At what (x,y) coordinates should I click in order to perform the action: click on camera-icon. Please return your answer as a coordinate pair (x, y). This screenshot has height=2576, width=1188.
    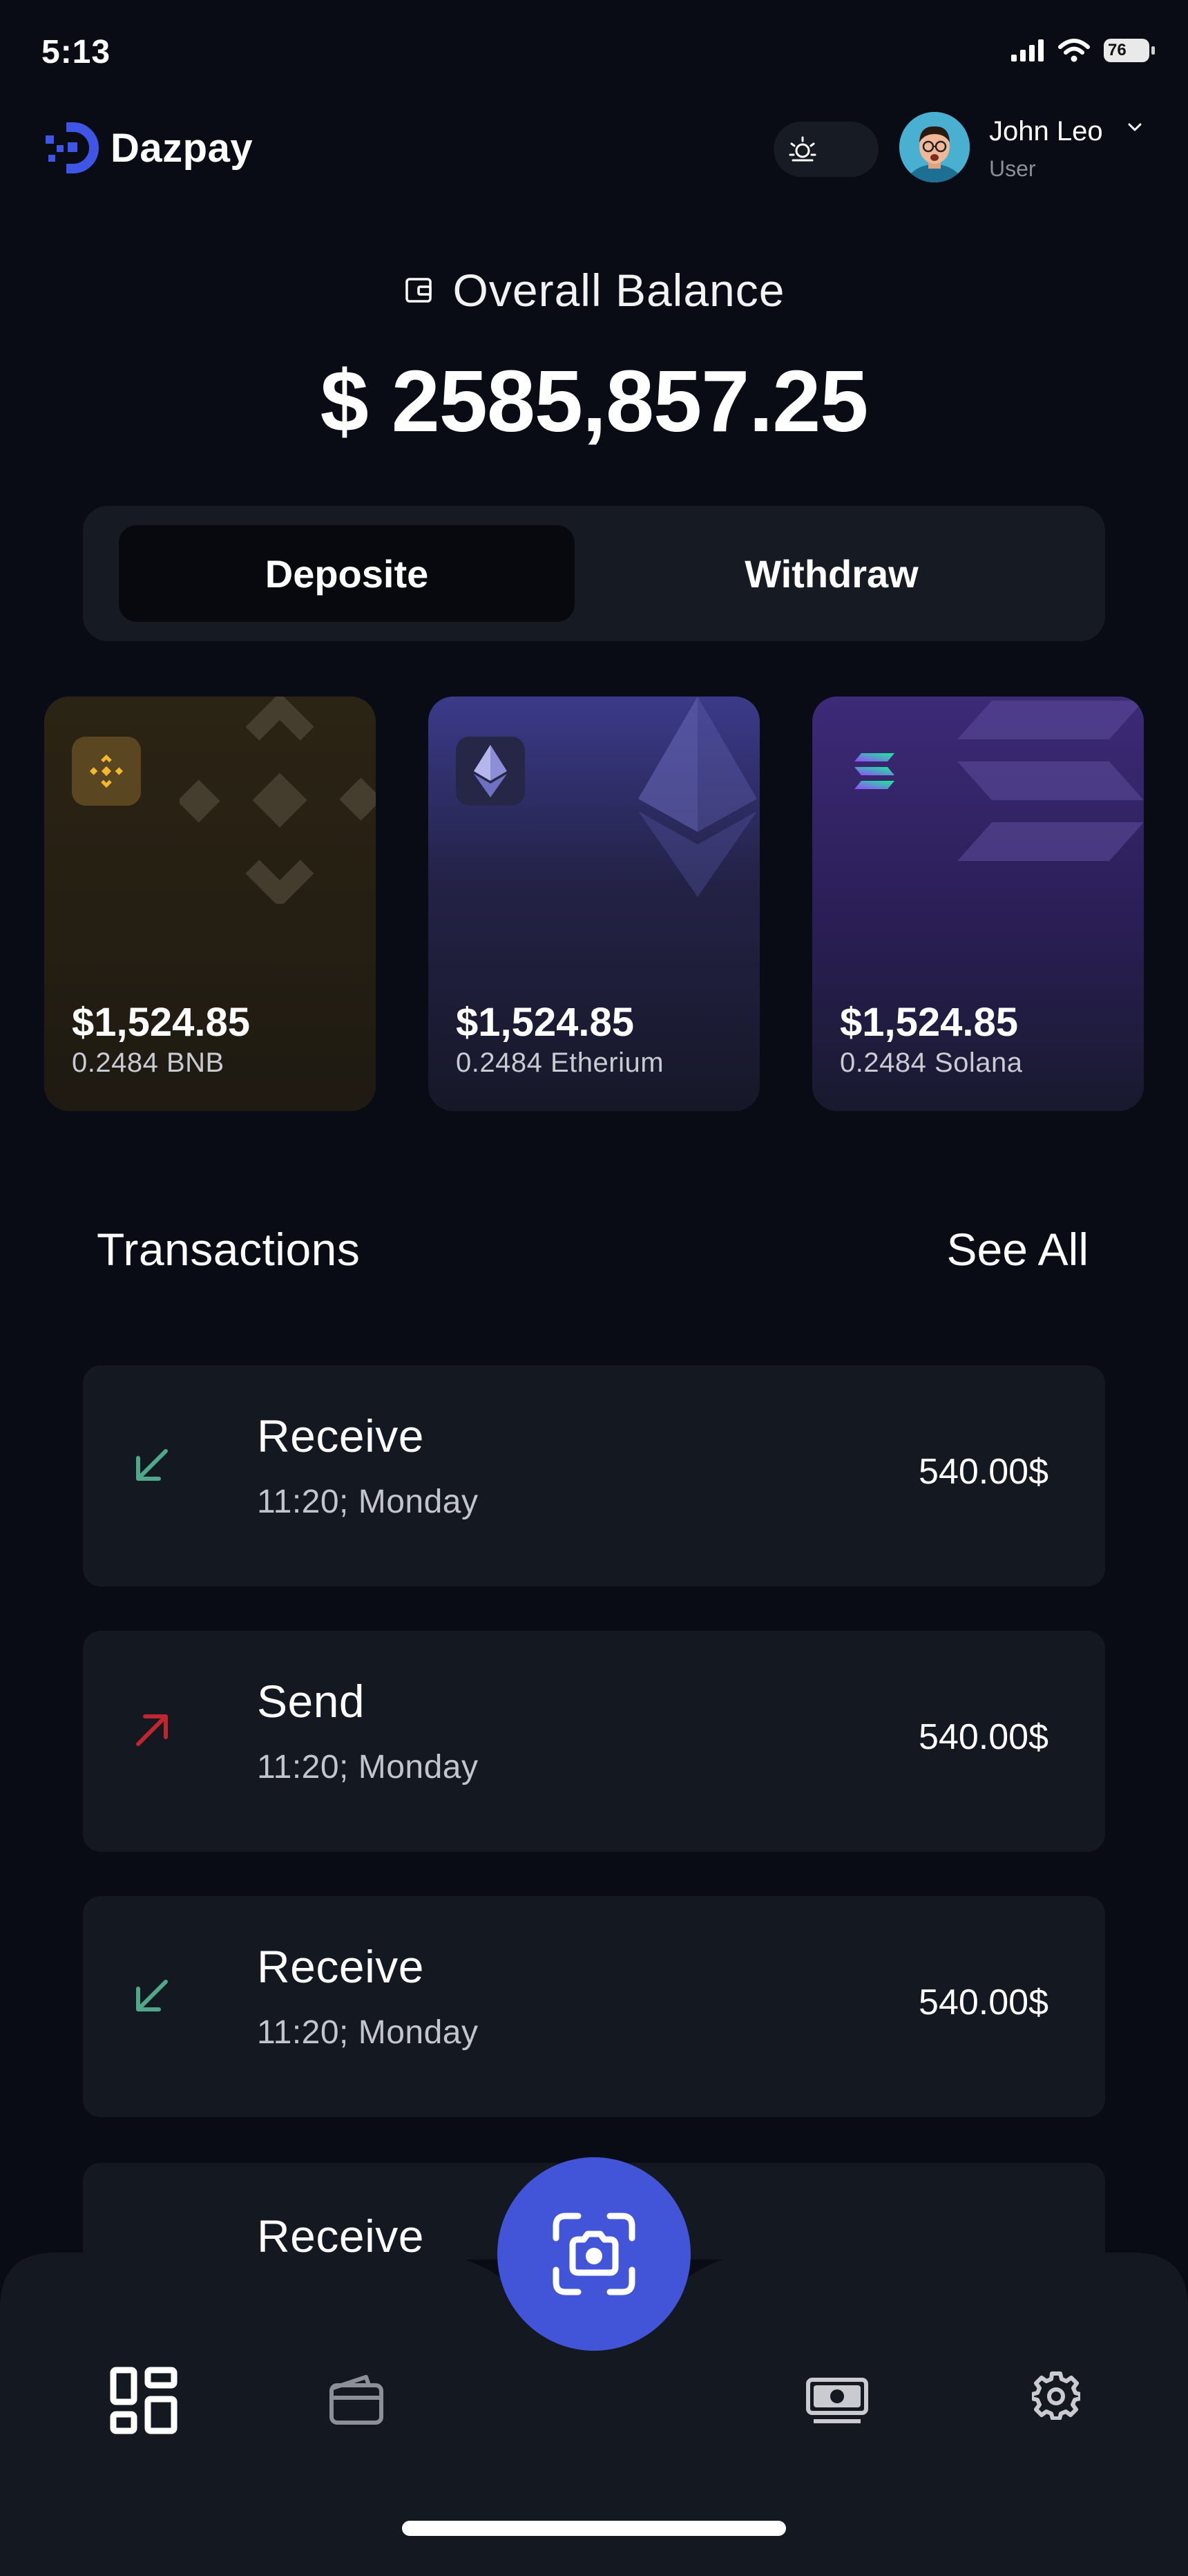
    Looking at the image, I should click on (594, 2254).